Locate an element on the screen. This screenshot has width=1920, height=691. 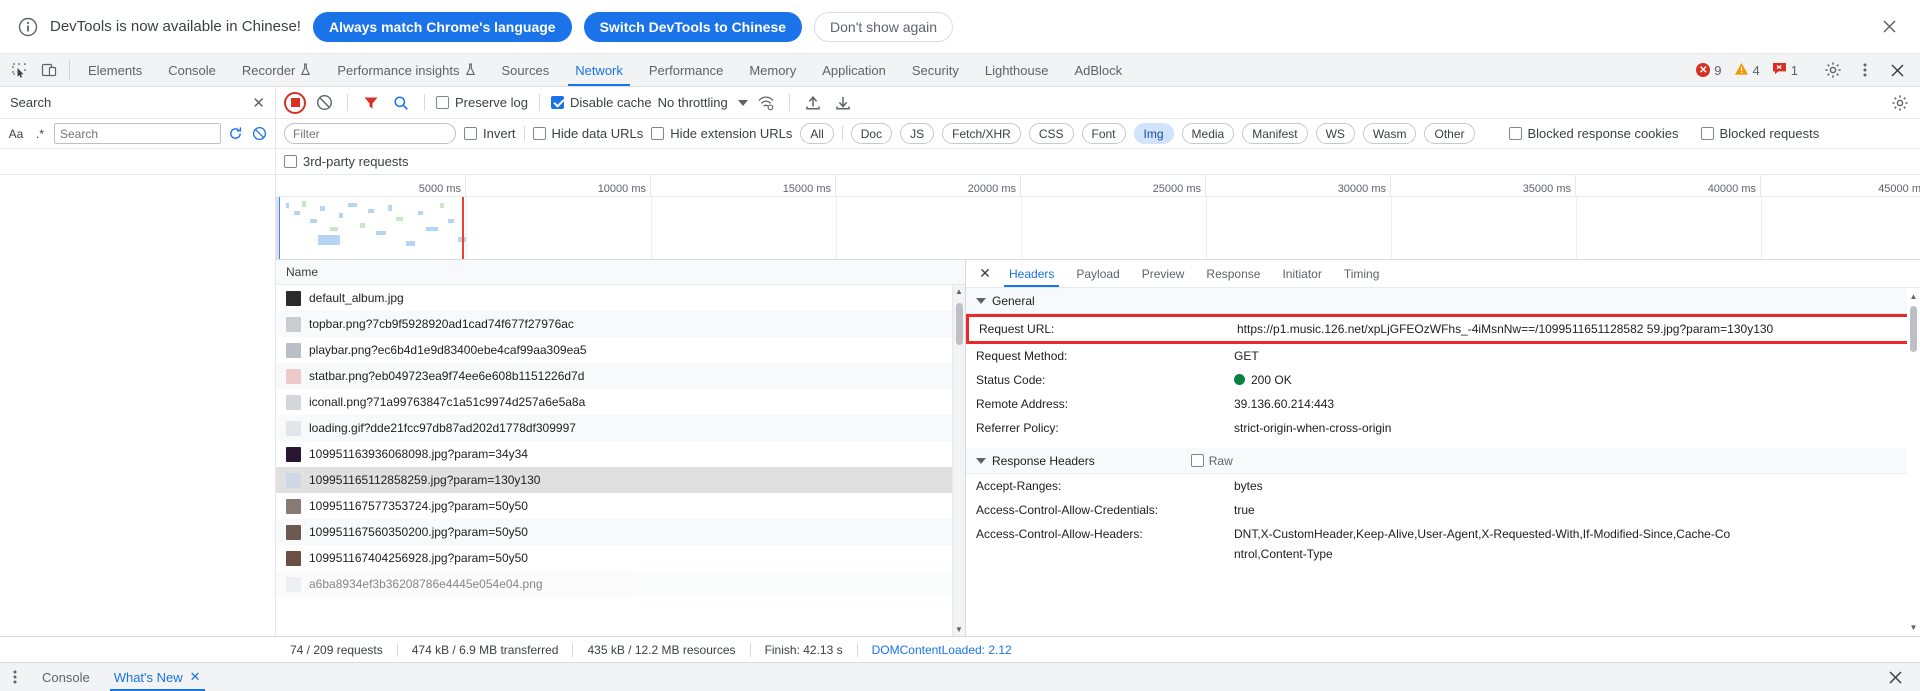
tab-security: Security is located at coordinates (935, 70).